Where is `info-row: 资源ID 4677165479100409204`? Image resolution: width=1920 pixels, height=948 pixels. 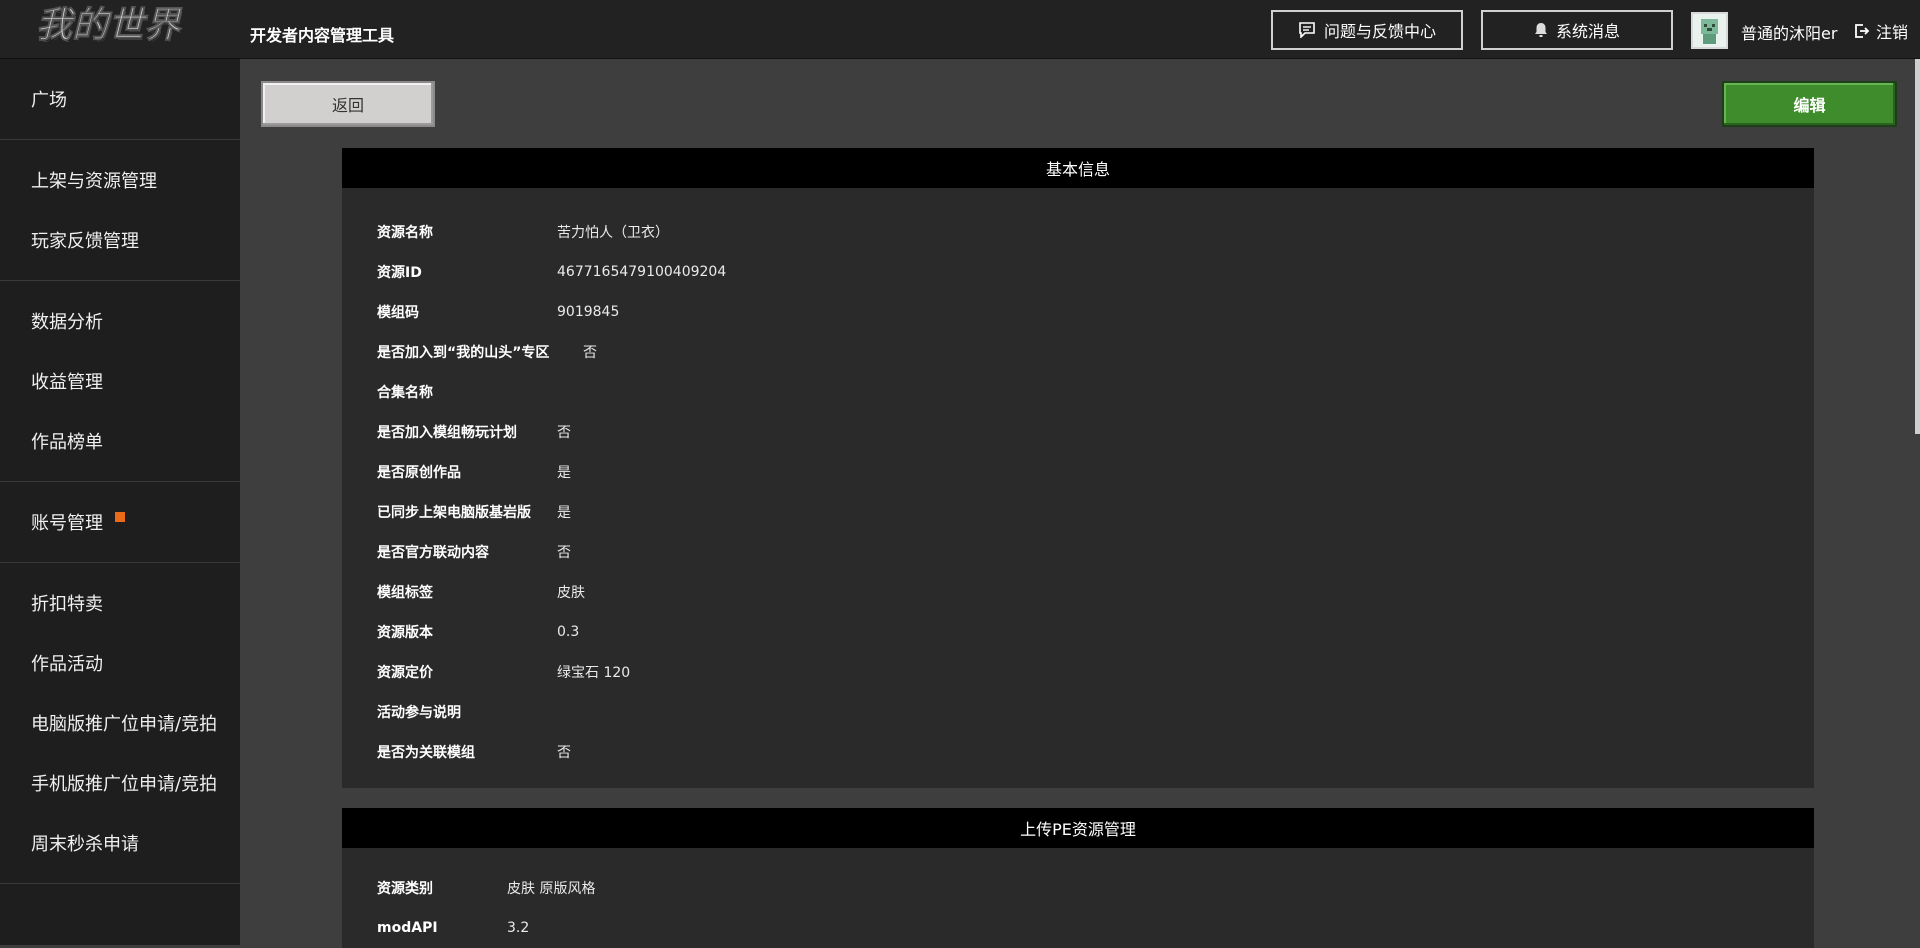 info-row: 资源ID 4677165479100409204 is located at coordinates (1078, 272).